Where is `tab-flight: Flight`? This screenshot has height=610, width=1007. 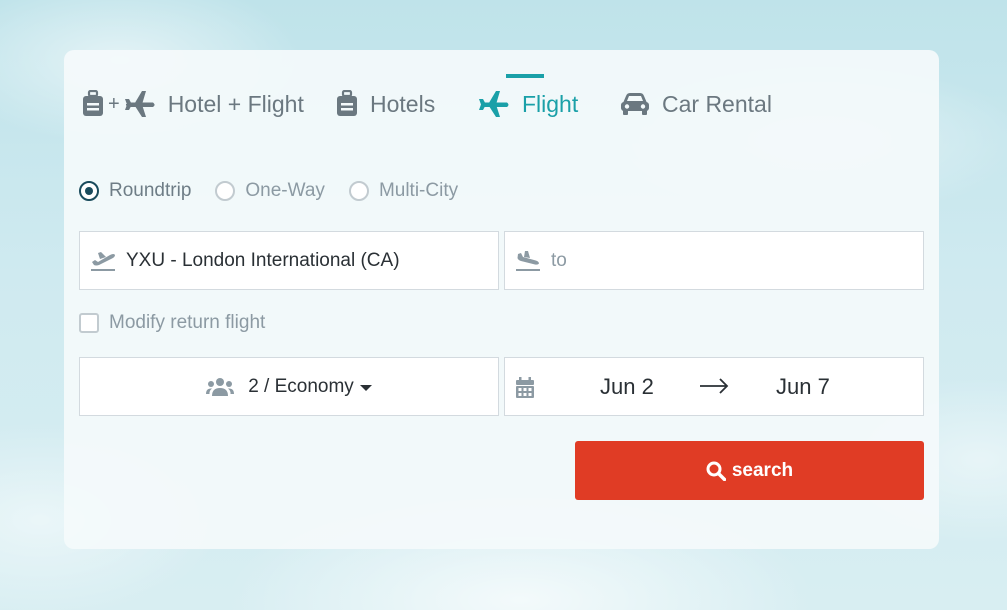 tab-flight: Flight is located at coordinates (538, 104).